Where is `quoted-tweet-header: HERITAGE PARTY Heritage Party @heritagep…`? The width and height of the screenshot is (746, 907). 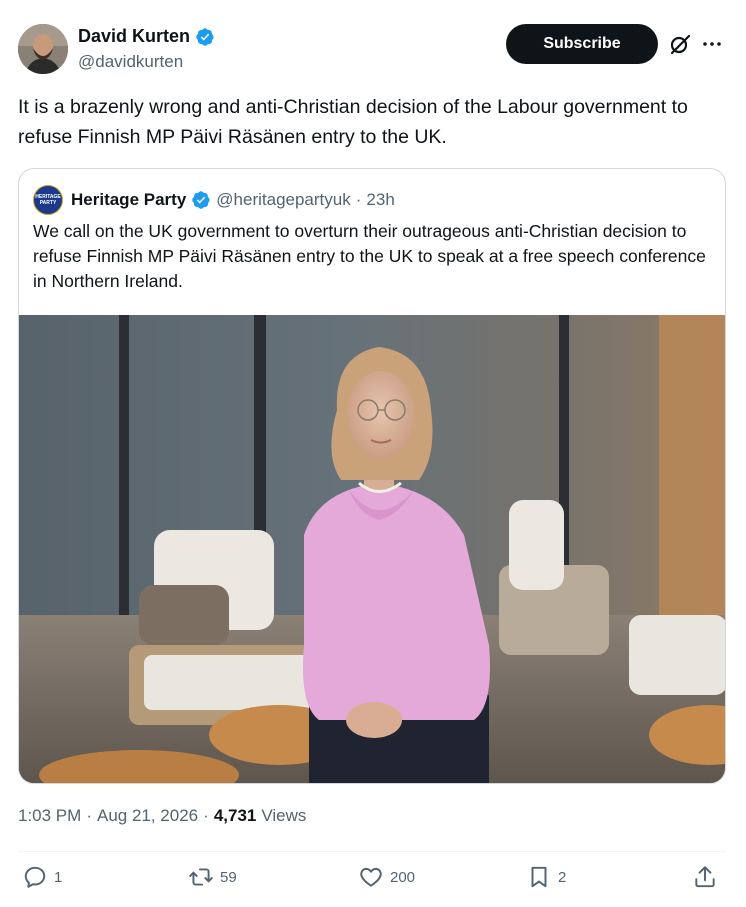
quoted-tweet-header: HERITAGE PARTY Heritage Party @heritagep… is located at coordinates (214, 200).